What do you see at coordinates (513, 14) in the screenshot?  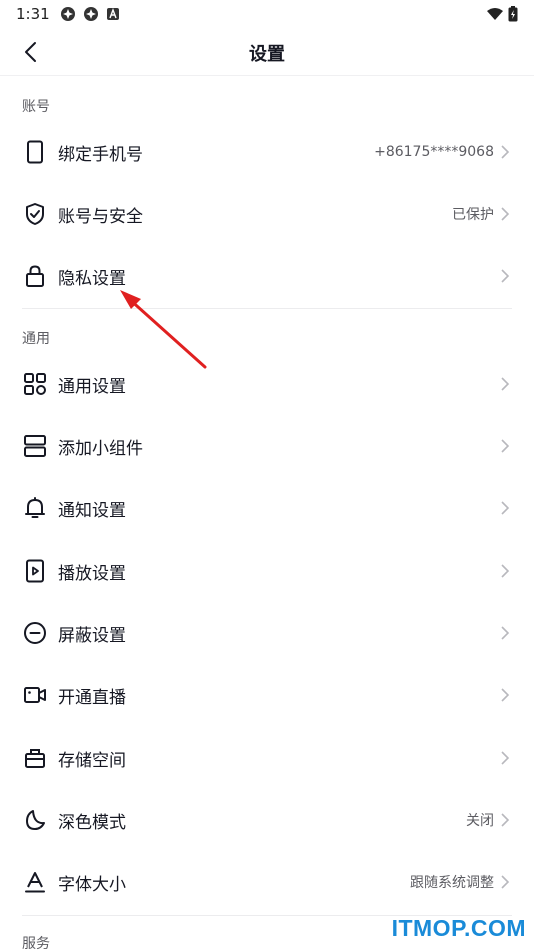 I see `battery-icon` at bounding box center [513, 14].